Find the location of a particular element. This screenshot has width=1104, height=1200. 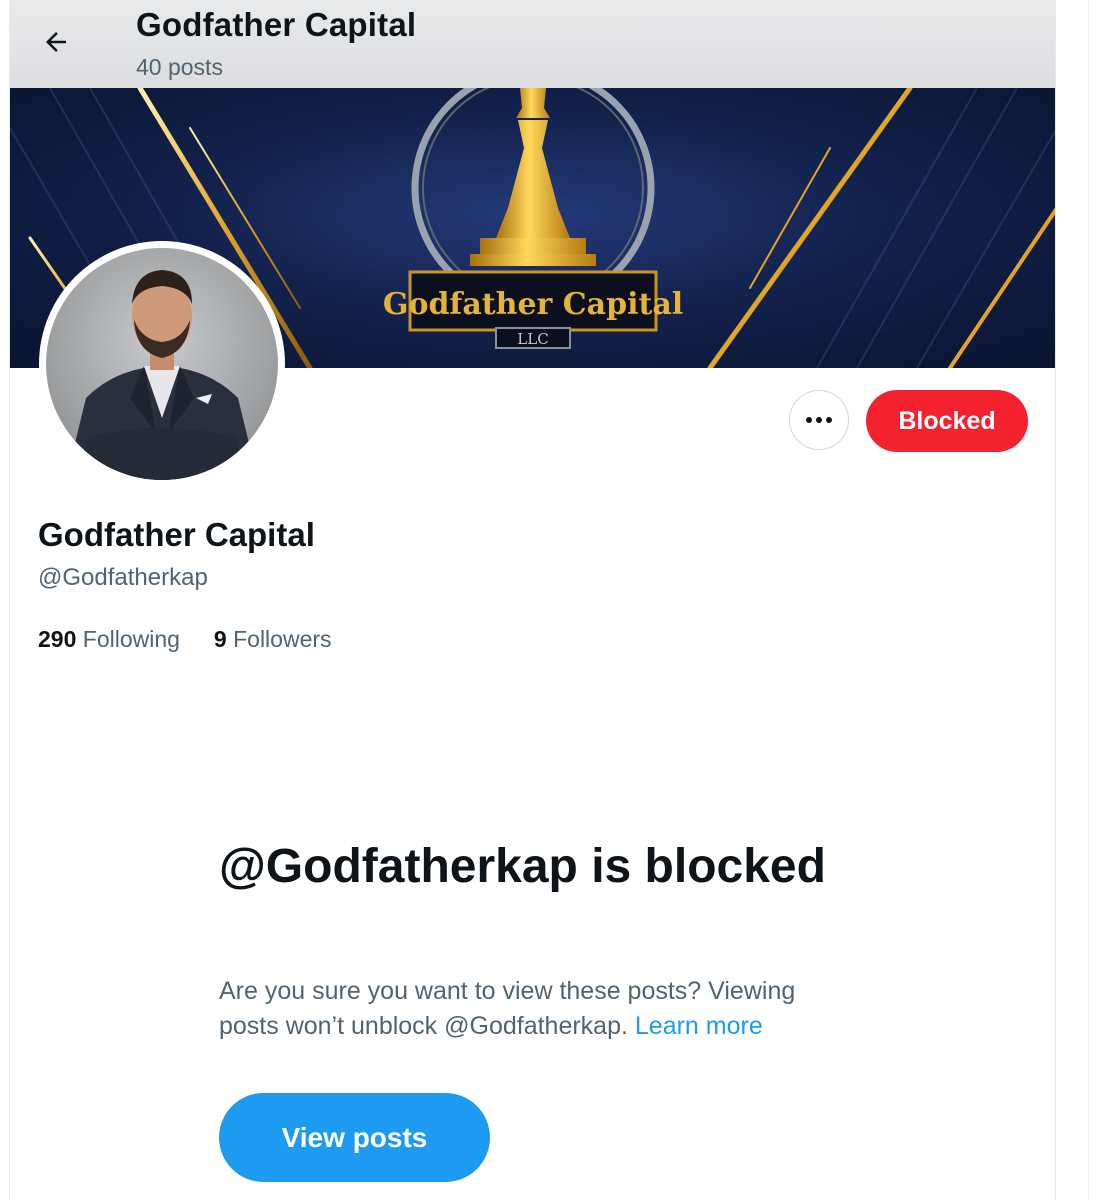

followers-count: 9 is located at coordinates (220, 639).